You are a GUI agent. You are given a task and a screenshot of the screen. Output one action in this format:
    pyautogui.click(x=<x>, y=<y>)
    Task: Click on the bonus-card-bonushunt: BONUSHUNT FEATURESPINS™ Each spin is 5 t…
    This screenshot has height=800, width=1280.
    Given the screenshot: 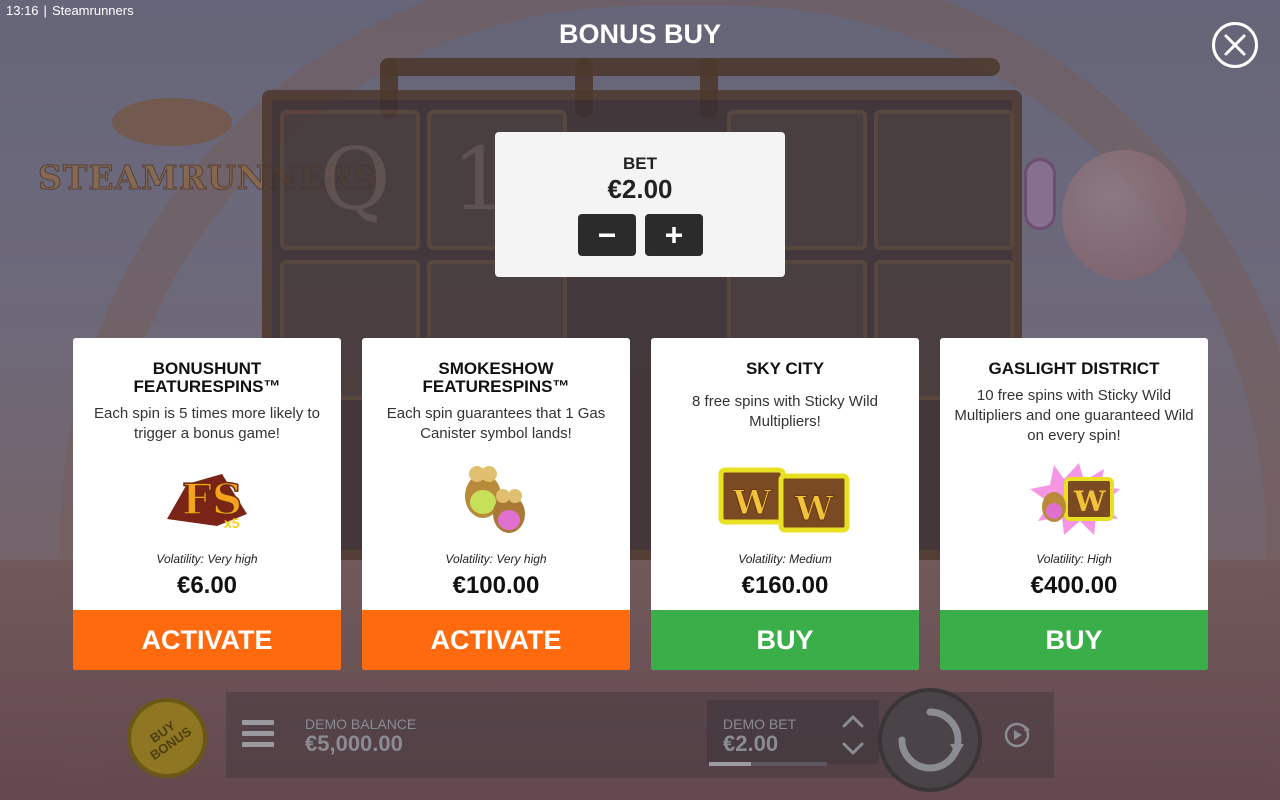 What is the action you would take?
    pyautogui.click(x=207, y=504)
    